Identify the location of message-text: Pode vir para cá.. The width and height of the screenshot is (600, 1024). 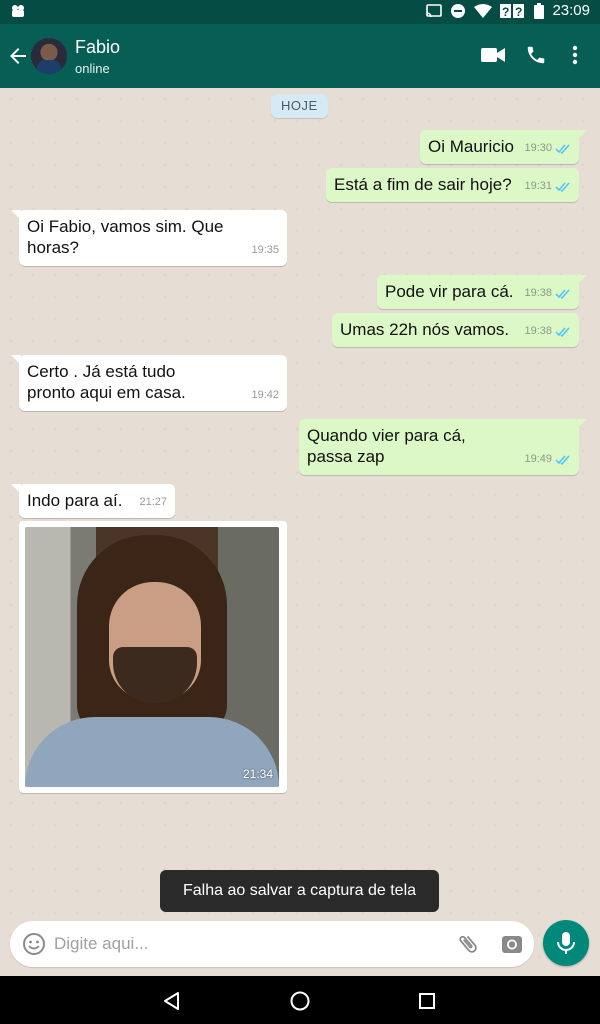
(449, 291).